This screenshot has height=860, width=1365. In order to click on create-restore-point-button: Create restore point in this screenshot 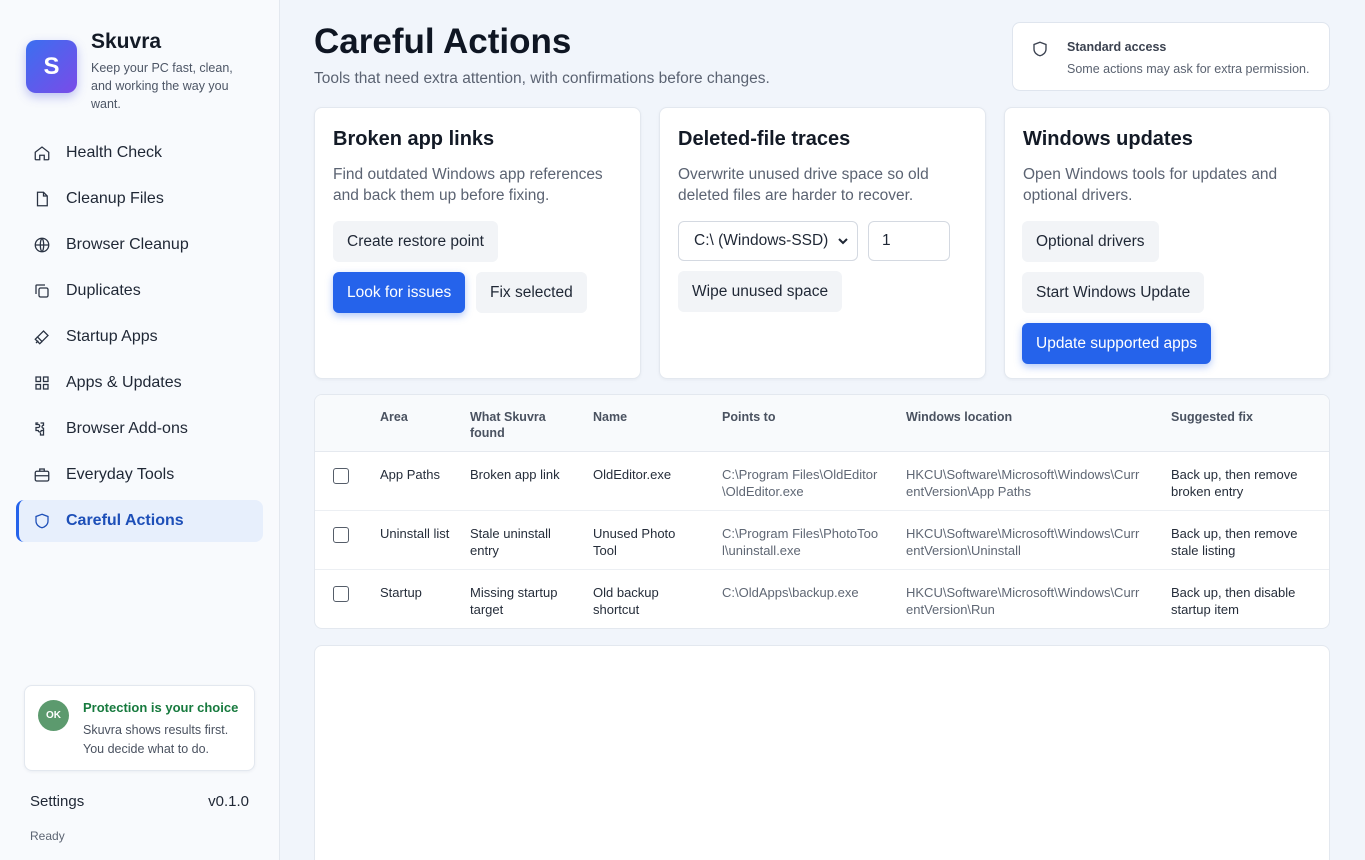, I will do `click(415, 241)`.